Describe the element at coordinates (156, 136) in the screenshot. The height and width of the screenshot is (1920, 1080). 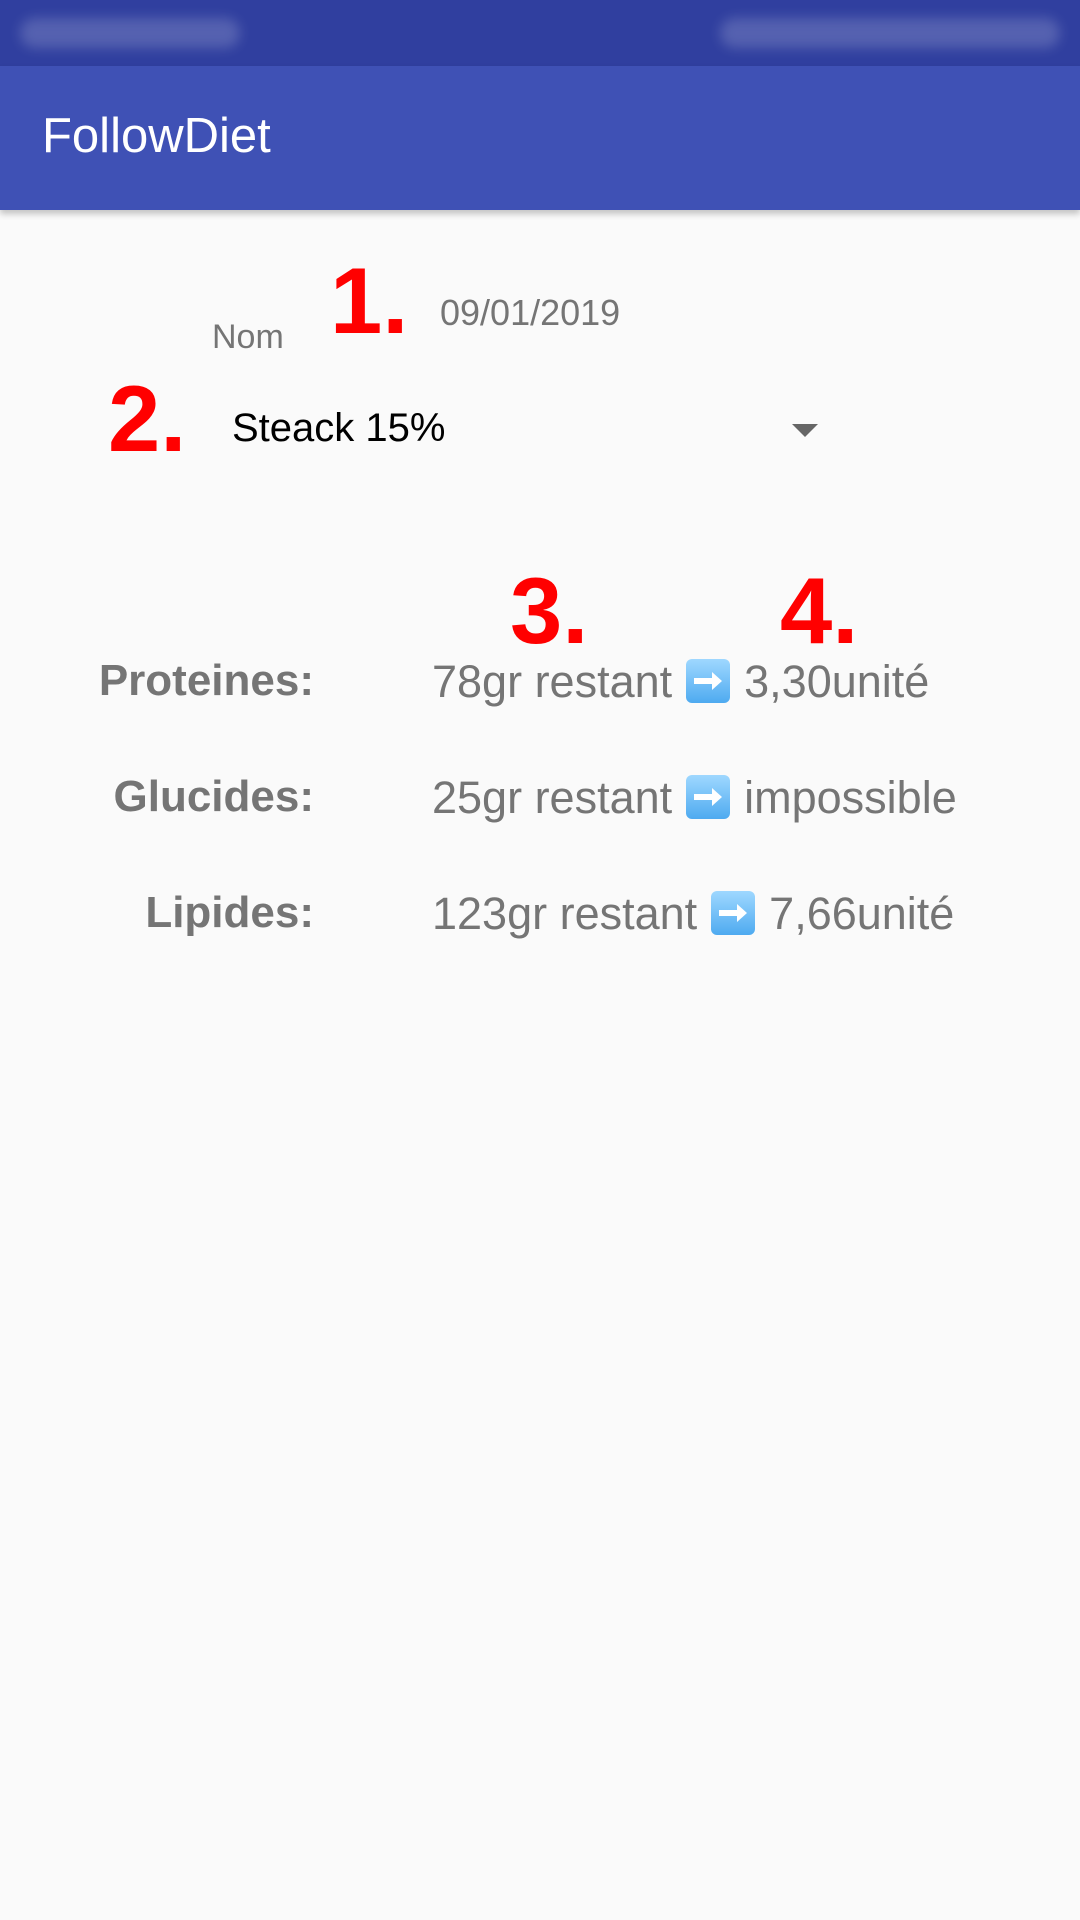
I see `app-title: FollowDiet` at that location.